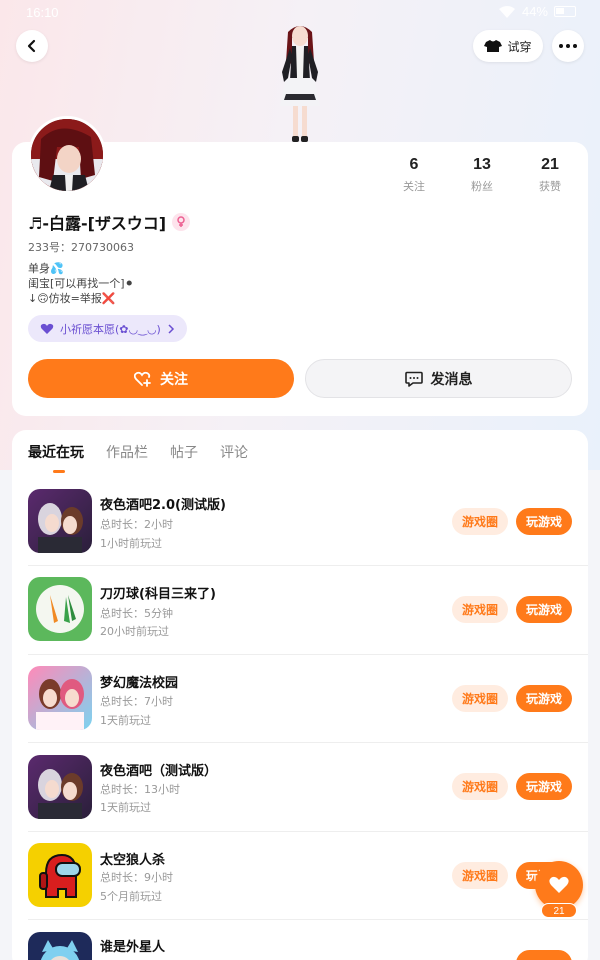 This screenshot has width=600, height=960. What do you see at coordinates (550, 164) in the screenshot?
I see `stat-likes-value: 21` at bounding box center [550, 164].